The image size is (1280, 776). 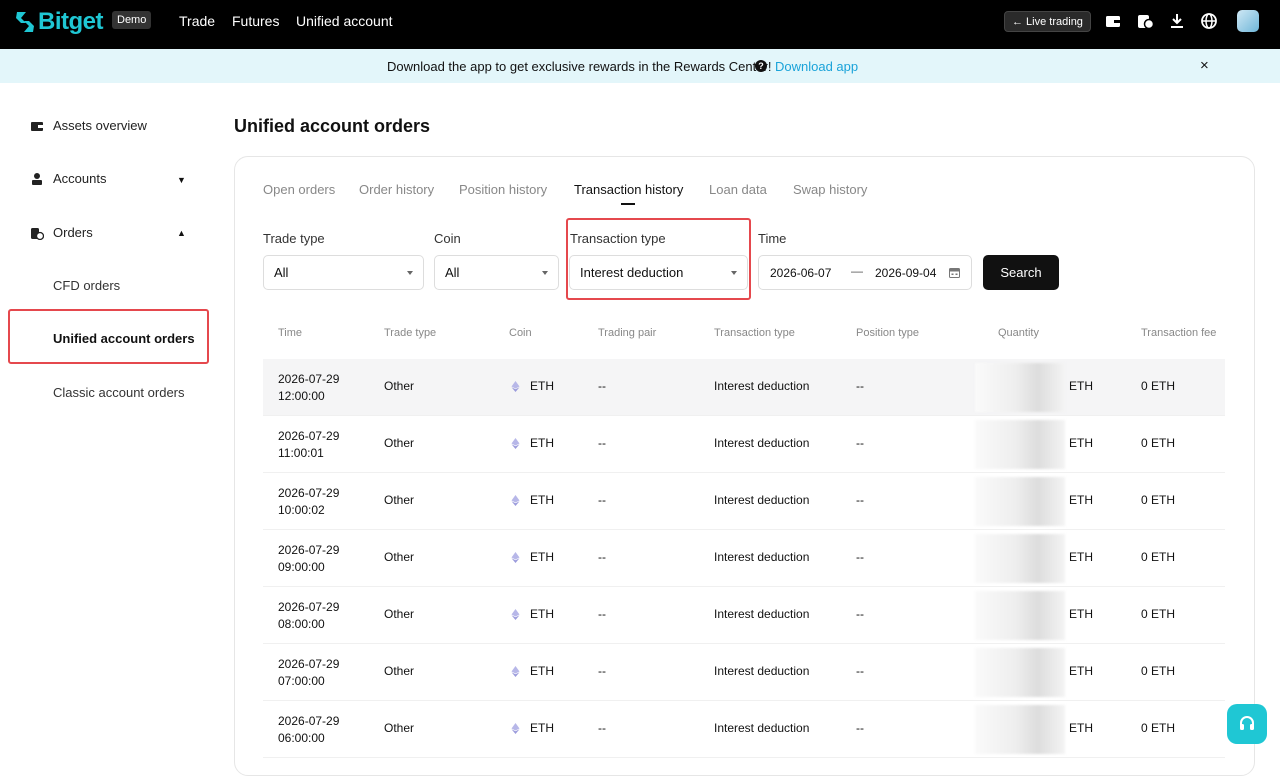 I want to click on time-cell: 2026-07-29 08:00:00, so click(x=308, y=616).